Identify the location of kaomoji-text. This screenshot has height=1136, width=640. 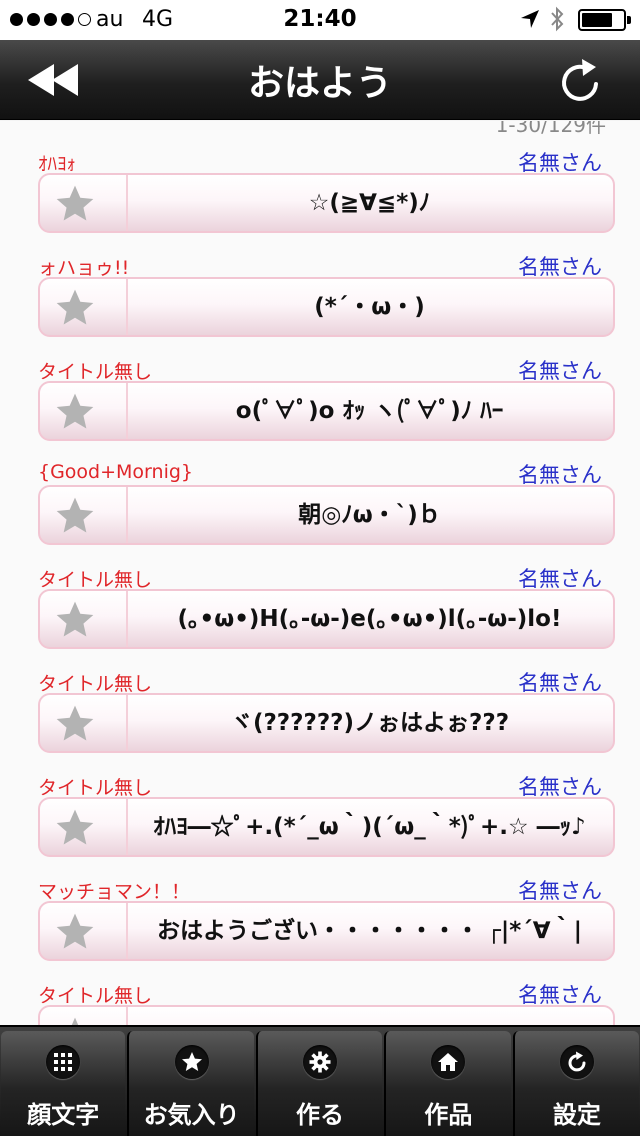
(369, 1016).